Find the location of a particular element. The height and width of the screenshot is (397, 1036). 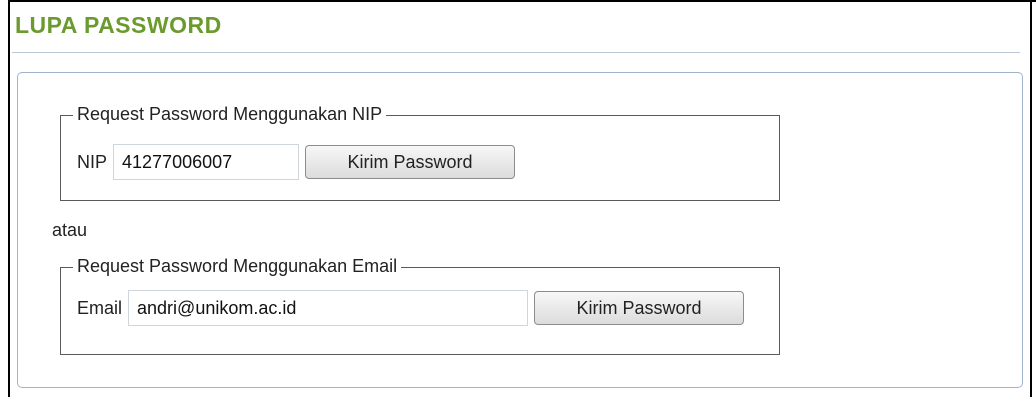

email-input-value: andri@unikom.ac.id is located at coordinates (217, 307).